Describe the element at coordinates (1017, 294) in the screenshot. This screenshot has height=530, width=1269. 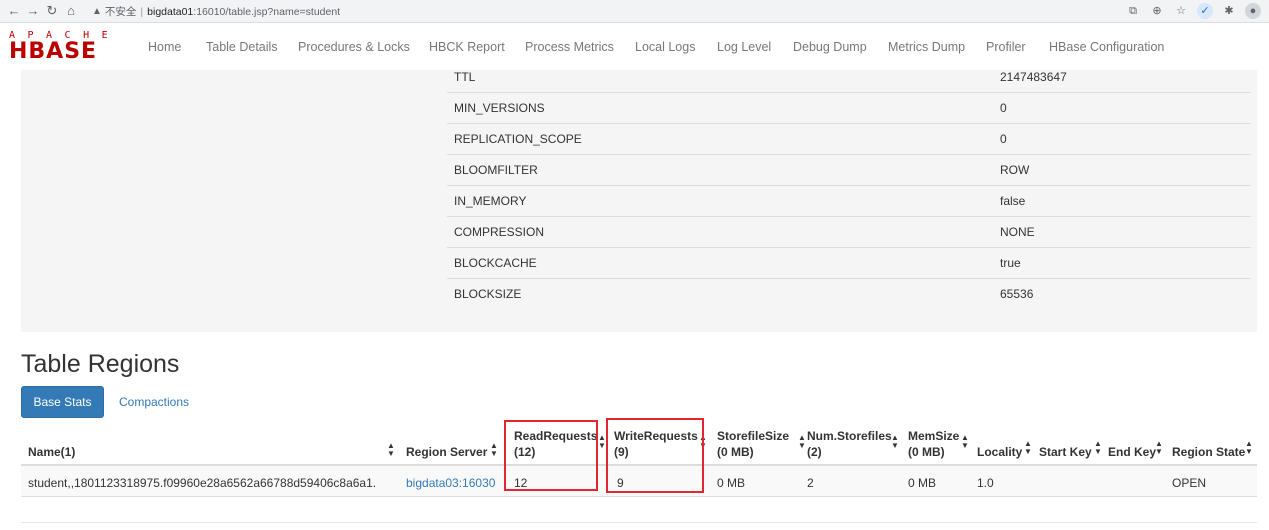
I see `schema-value: 65536` at that location.